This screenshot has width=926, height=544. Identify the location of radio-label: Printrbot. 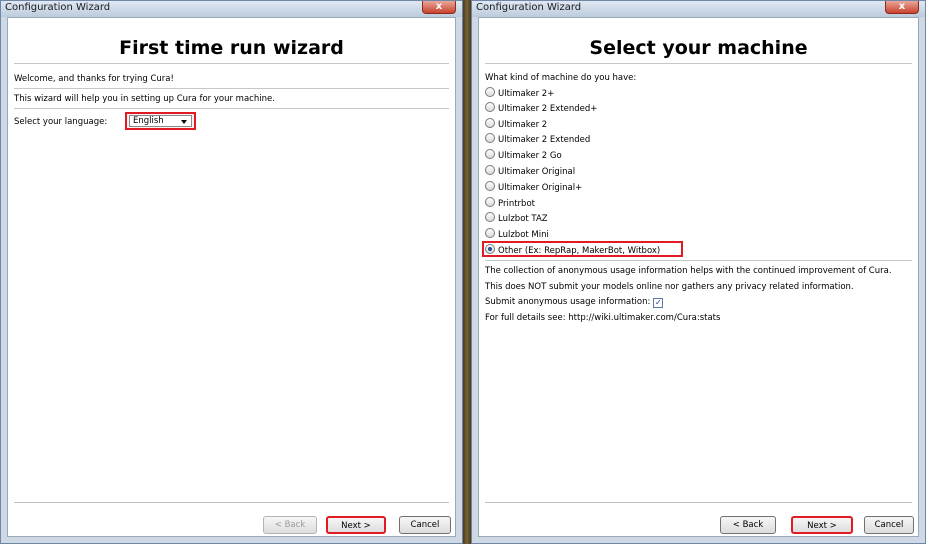
(516, 204).